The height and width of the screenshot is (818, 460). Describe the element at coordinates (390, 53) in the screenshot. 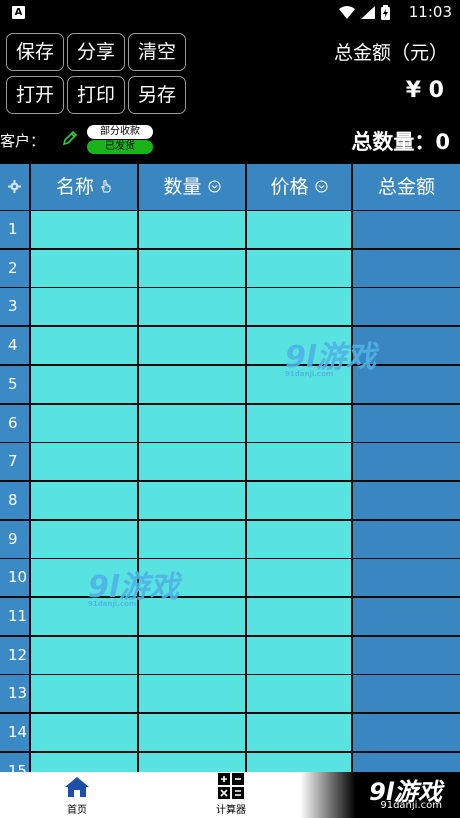

I see `total-amount-label: 总金额（元）` at that location.